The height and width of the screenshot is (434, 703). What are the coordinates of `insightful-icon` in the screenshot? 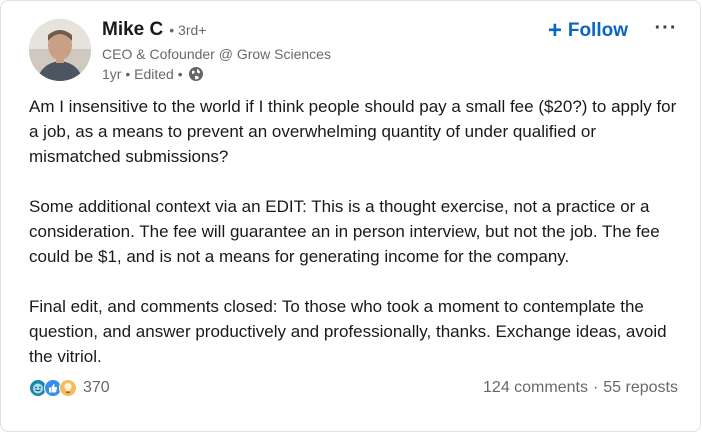 It's located at (68, 388).